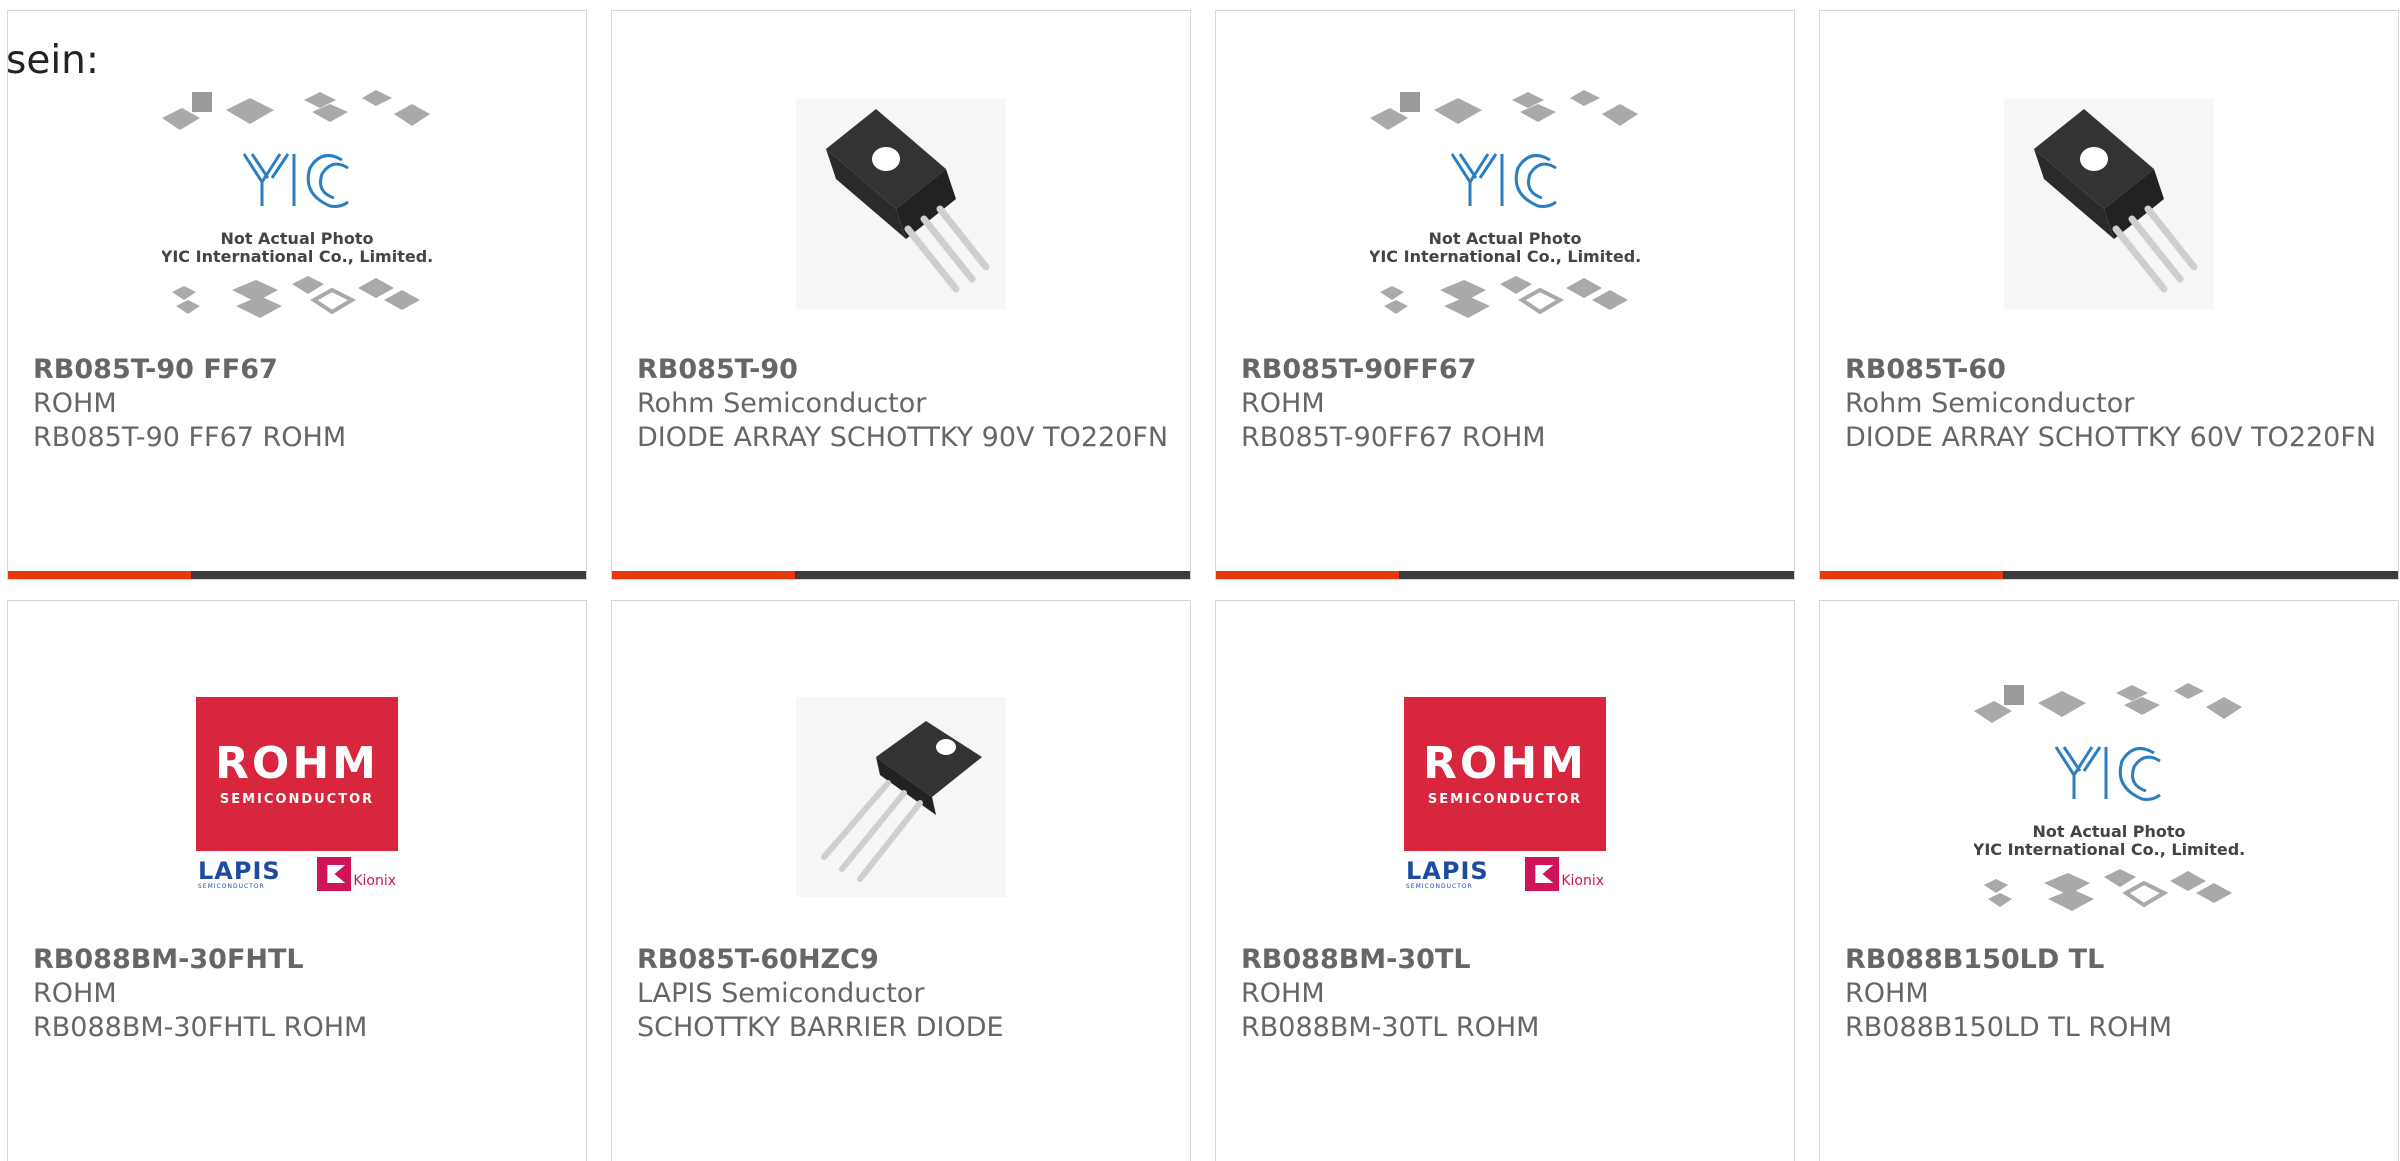 This screenshot has height=1161, width=2400. Describe the element at coordinates (1507, 960) in the screenshot. I see `part-number-link: RB088BM-30TL` at that location.